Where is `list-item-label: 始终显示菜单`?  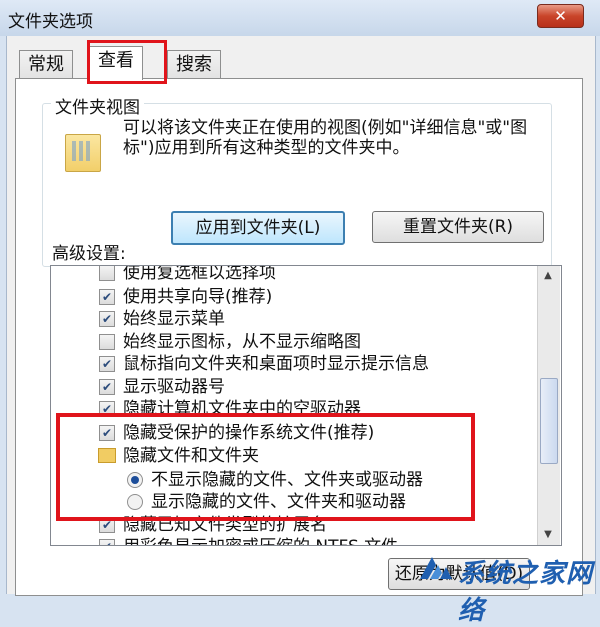 list-item-label: 始终显示菜单 is located at coordinates (174, 319).